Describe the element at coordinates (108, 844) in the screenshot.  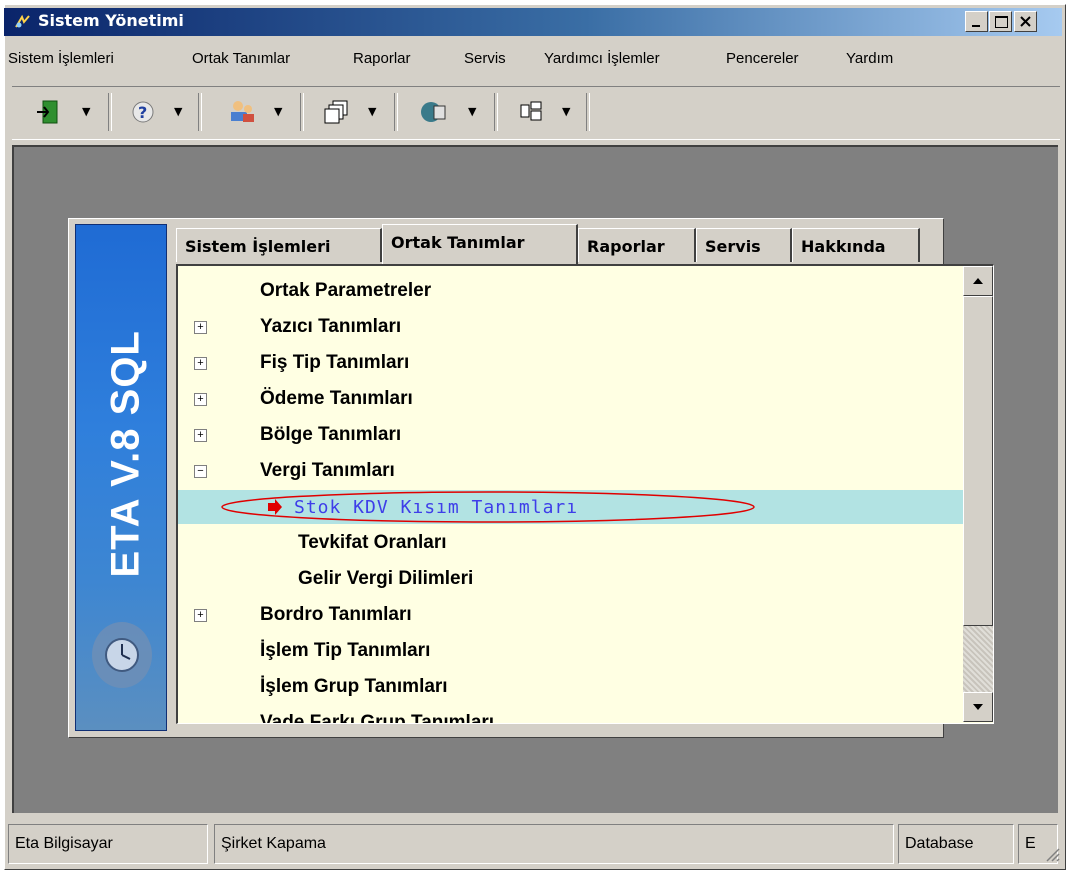
I see `status-company: Eta Bilgisayar` at that location.